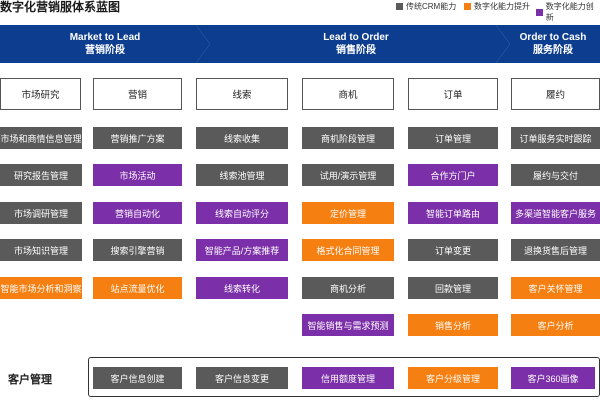 Image resolution: width=600 pixels, height=400 pixels. What do you see at coordinates (555, 138) in the screenshot?
I see `capability-box: 订单服务实时跟踪` at bounding box center [555, 138].